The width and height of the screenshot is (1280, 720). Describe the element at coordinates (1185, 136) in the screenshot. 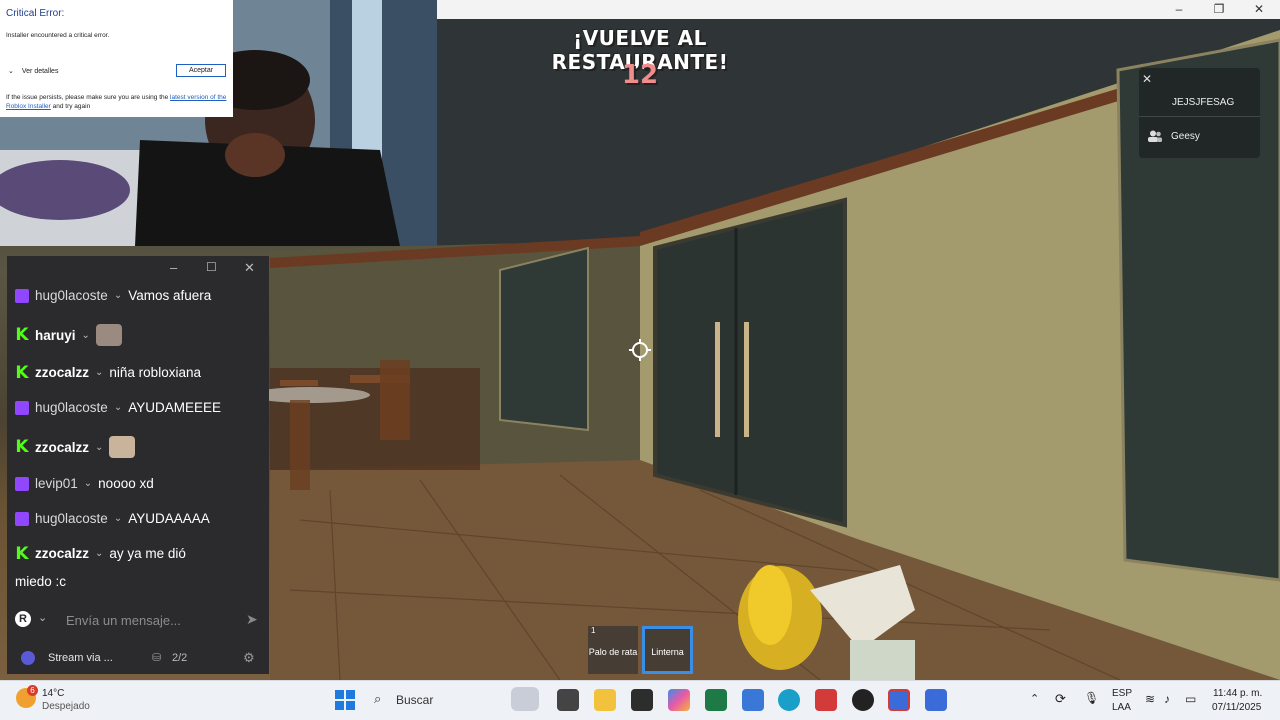

I see `player-name: Geesy` at that location.